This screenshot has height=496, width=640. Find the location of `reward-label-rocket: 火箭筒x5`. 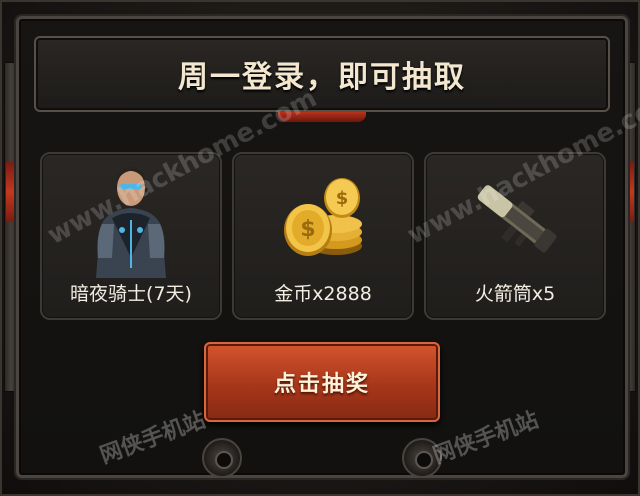

reward-label-rocket: 火箭筒x5 is located at coordinates (515, 294).